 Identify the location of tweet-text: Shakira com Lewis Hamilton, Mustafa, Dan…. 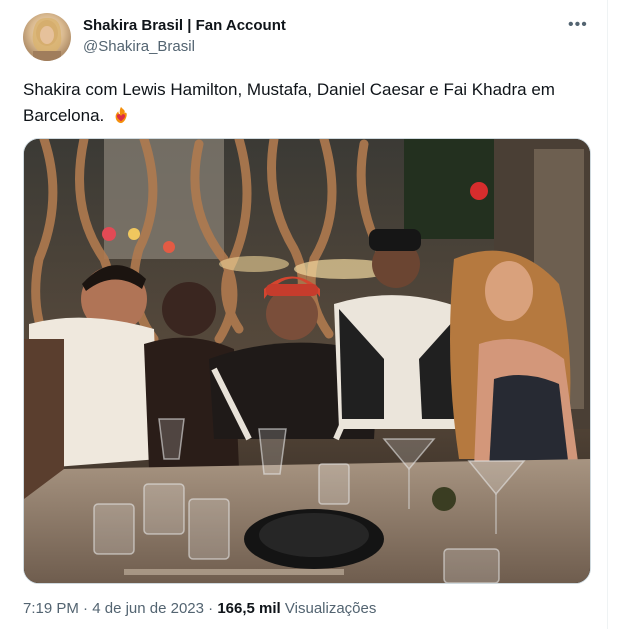
(303, 103).